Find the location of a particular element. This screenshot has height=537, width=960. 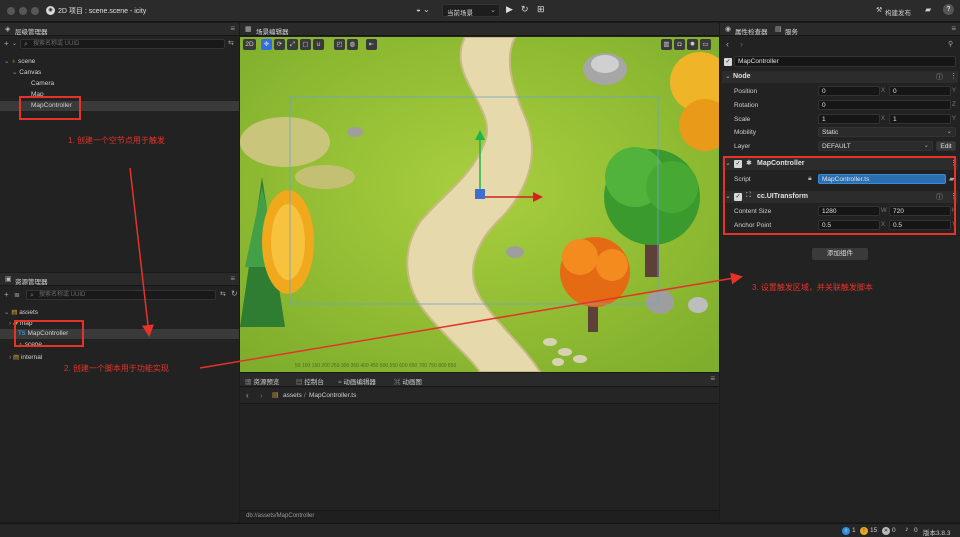

tab-animation-editor: ≈ 动画编辑器 is located at coordinates (357, 381).